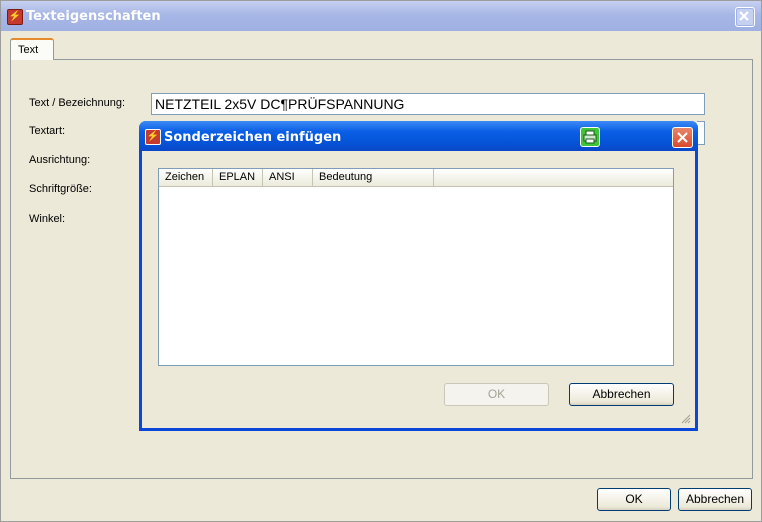  Describe the element at coordinates (418, 136) in the screenshot. I see `dialog-titlebar: ⚡ Sonderzeichen einfügen` at that location.